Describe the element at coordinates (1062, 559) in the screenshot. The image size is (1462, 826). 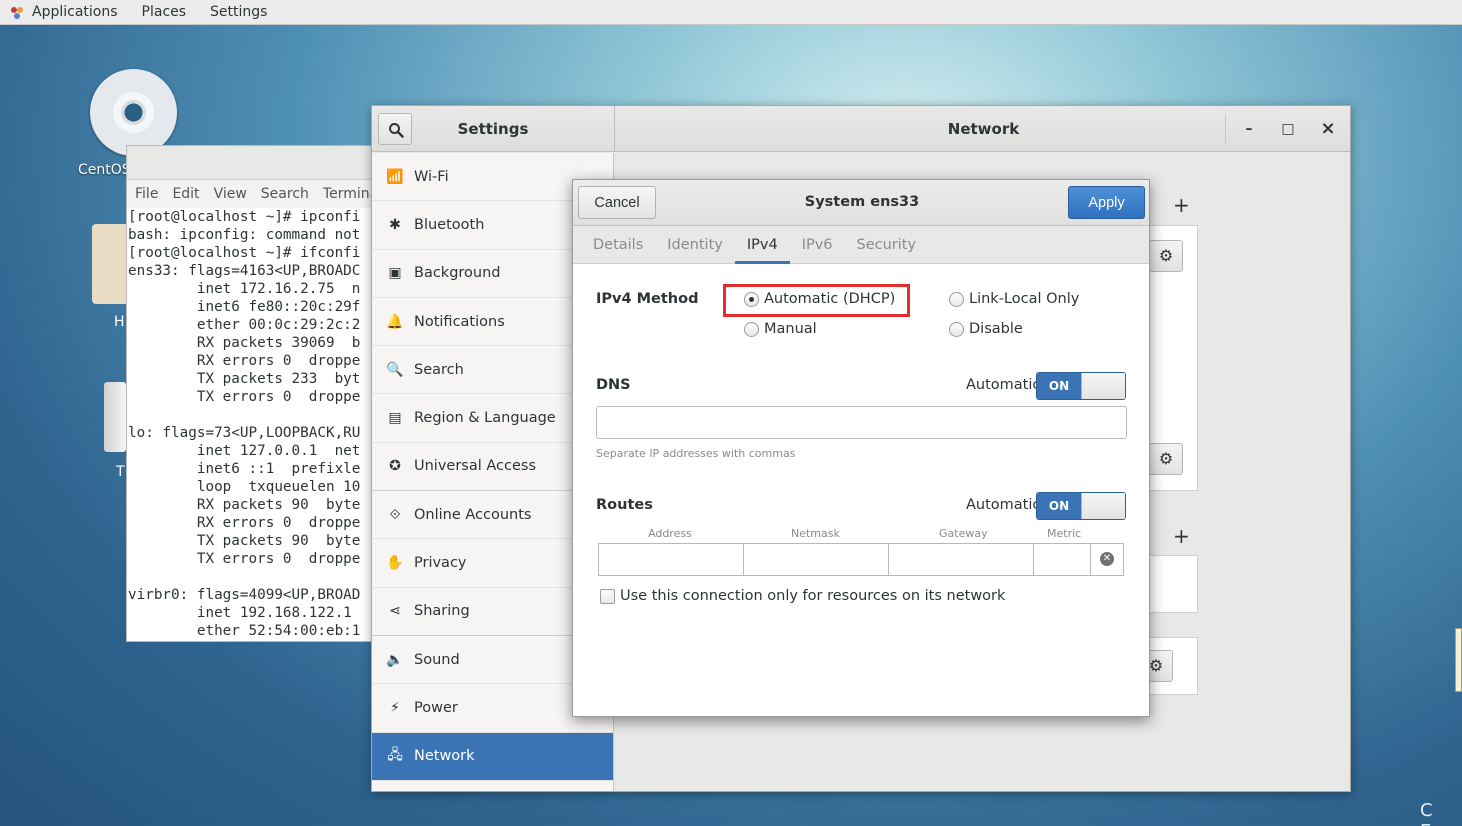
I see `route-metric-input` at that location.